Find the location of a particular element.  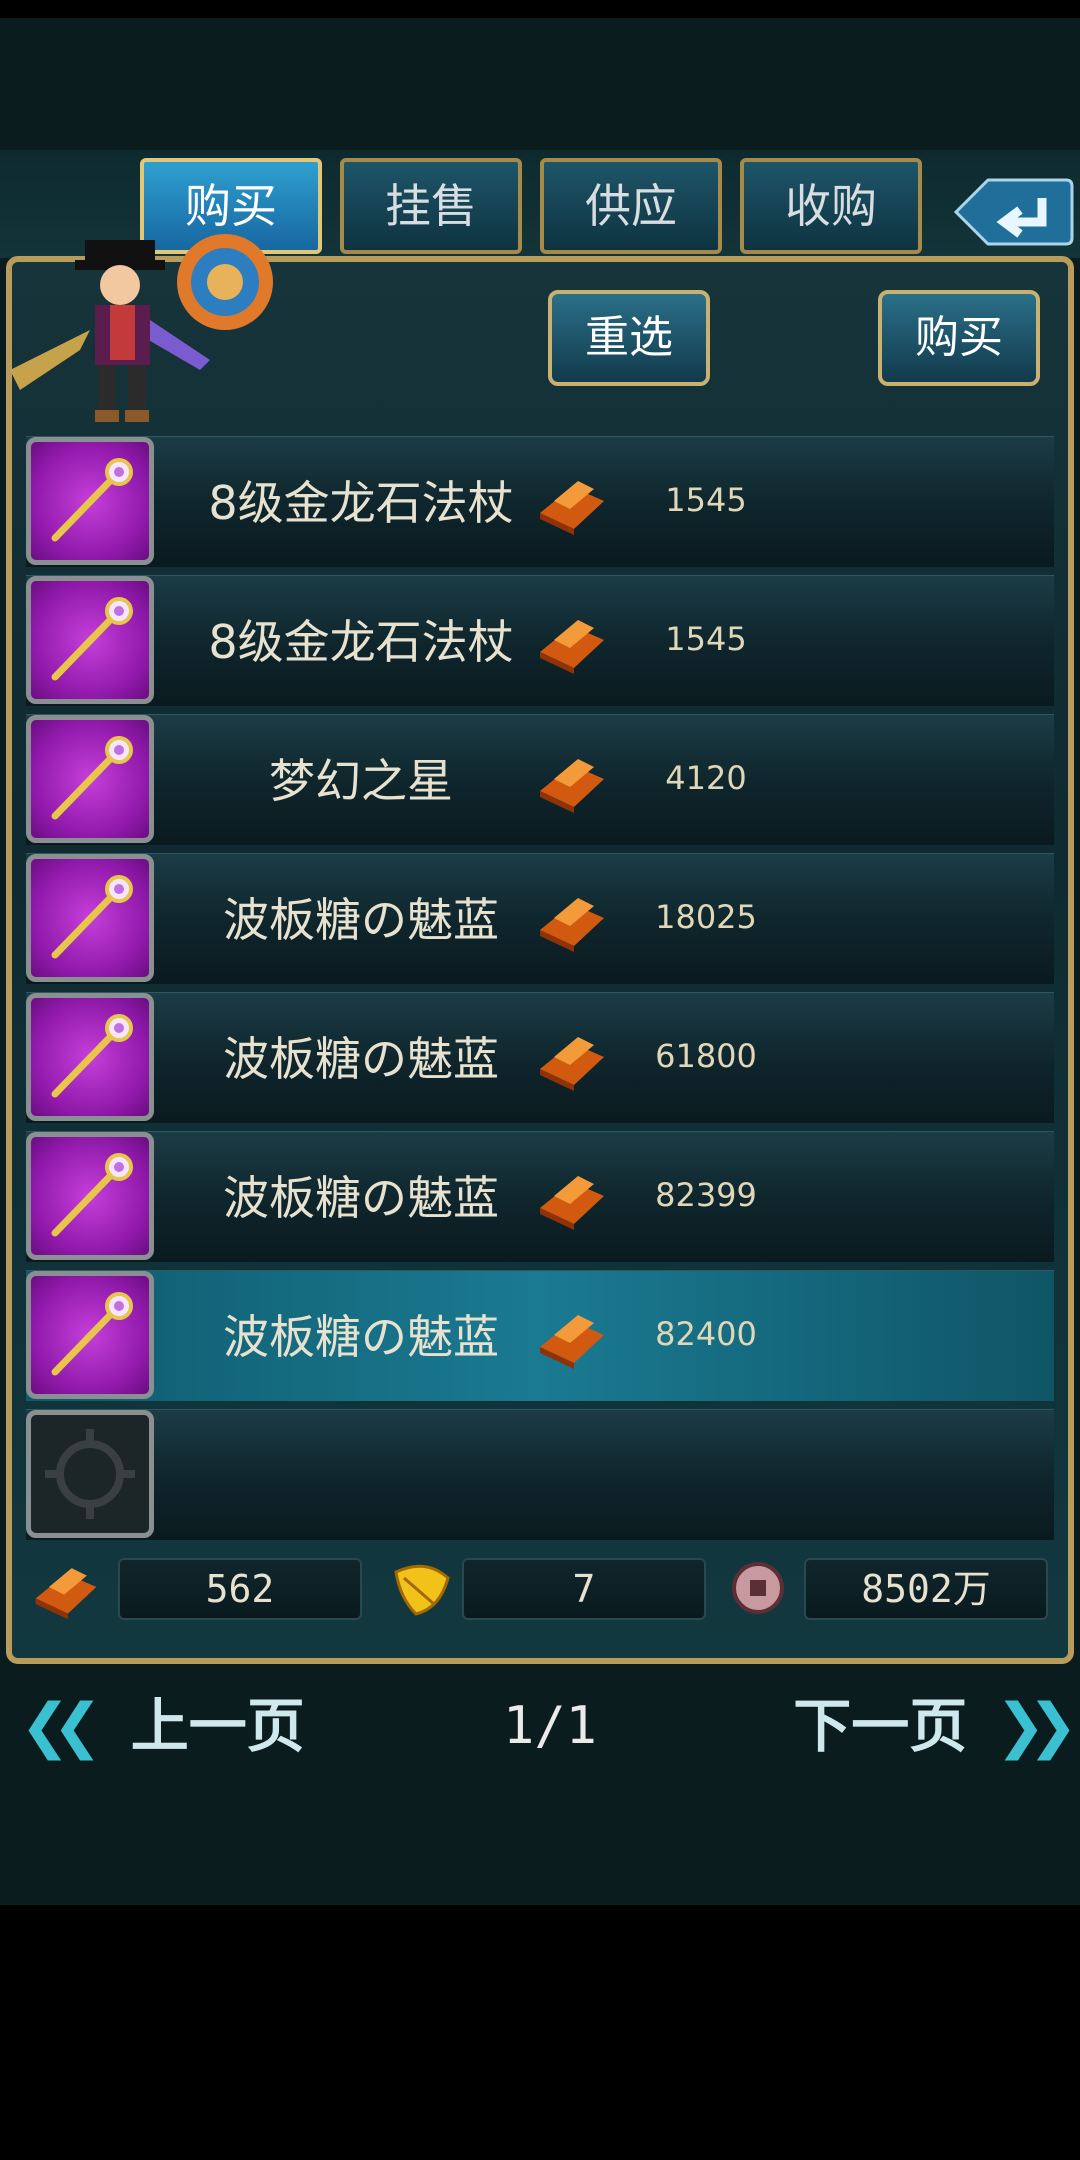

list-item: 波板糖の魅蓝 18025 is located at coordinates (540, 918).